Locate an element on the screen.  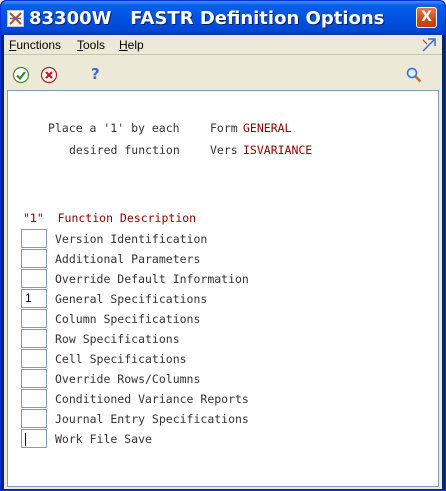
option-label: Journal Entry Specifications is located at coordinates (152, 419).